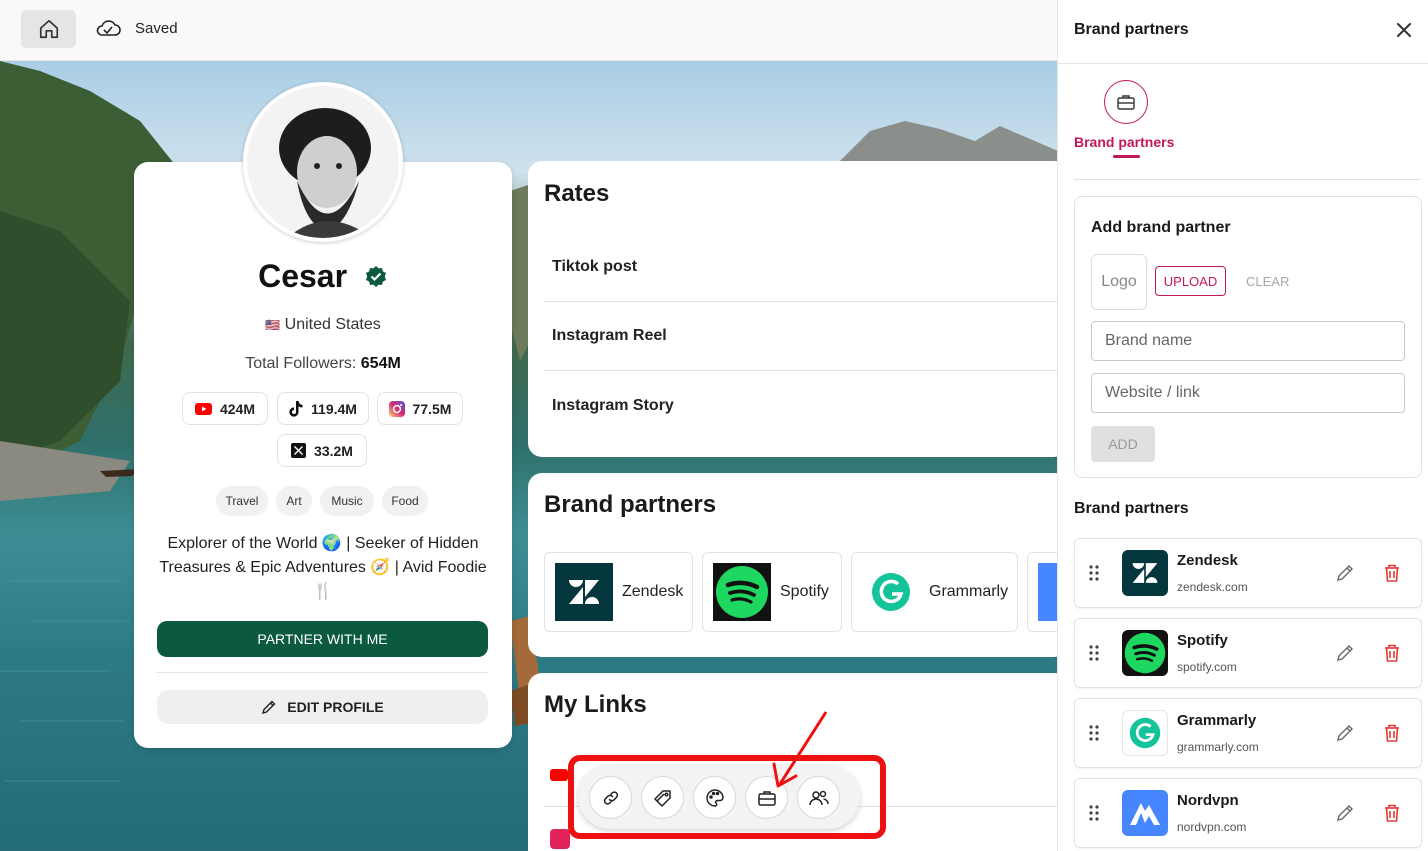  What do you see at coordinates (334, 408) in the screenshot?
I see `tiktok-count: 119.4M` at bounding box center [334, 408].